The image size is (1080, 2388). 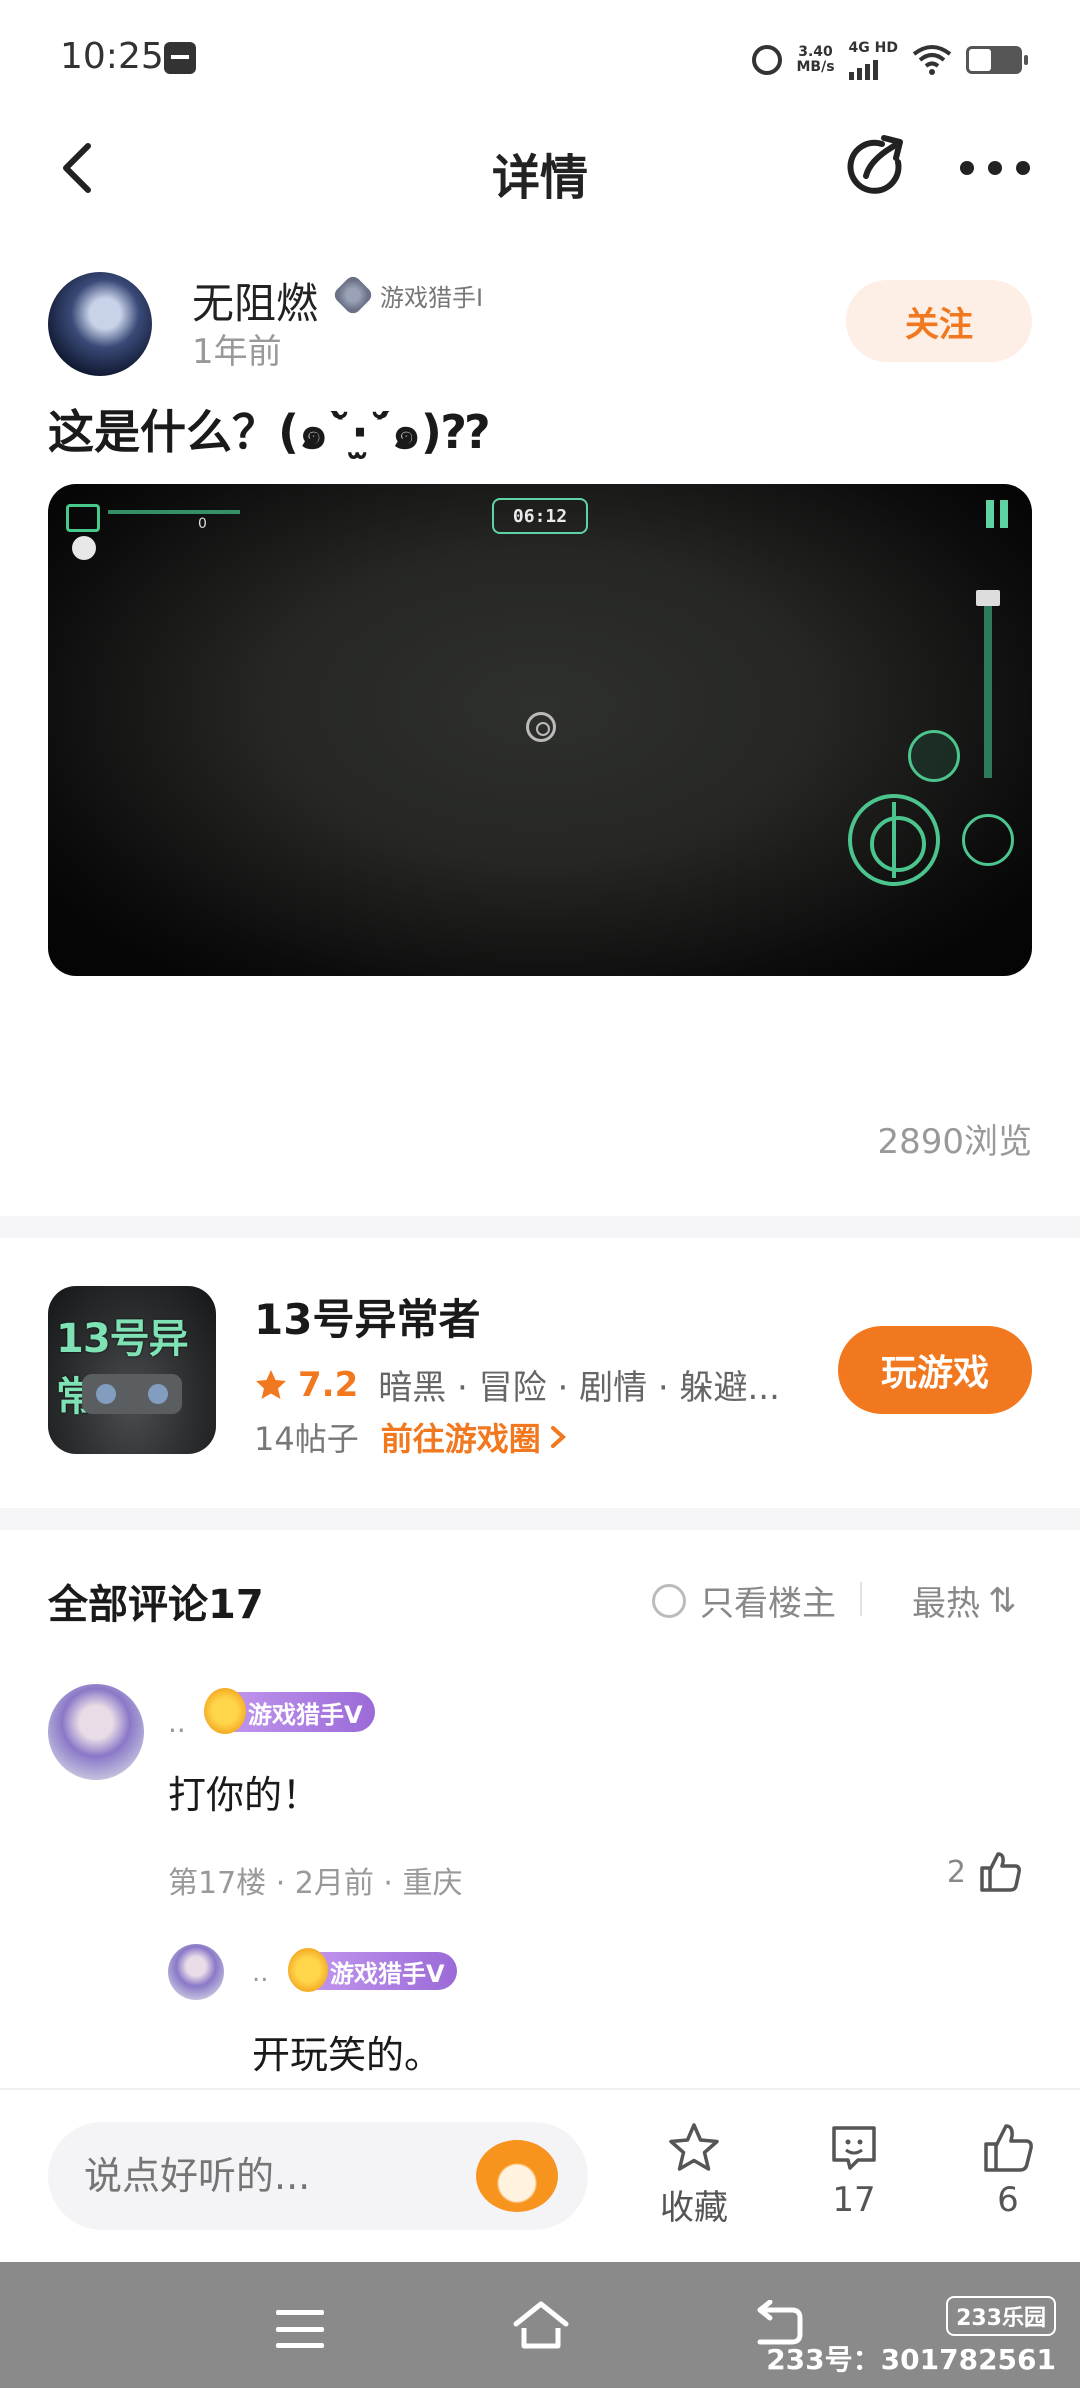 I want to click on sort-icon: ⇅, so click(x=1002, y=1600).